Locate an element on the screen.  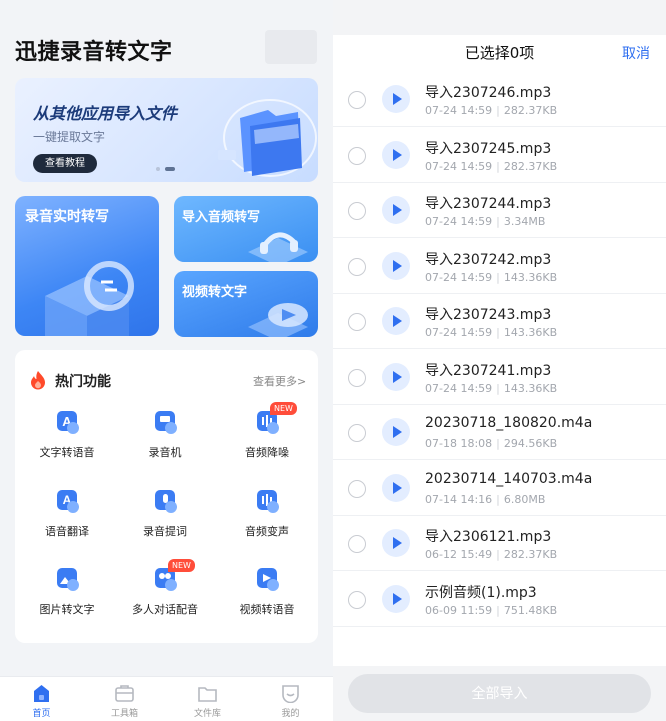
feature-item-3: A 语音翻译 is located at coordinates (67, 517).